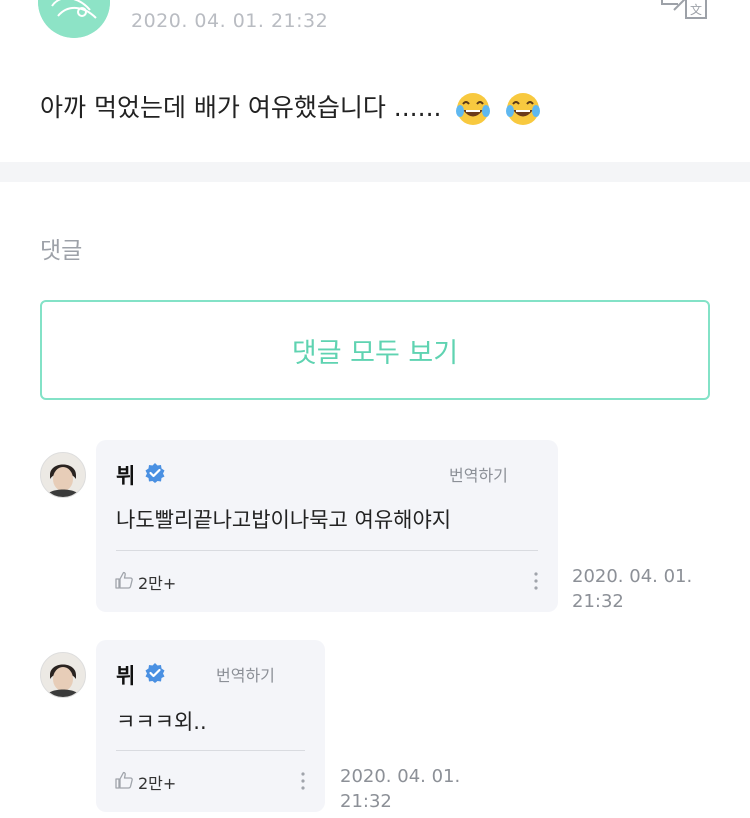 This screenshot has width=750, height=818. What do you see at coordinates (696, 9) in the screenshot?
I see `svg-text: 文` at bounding box center [696, 9].